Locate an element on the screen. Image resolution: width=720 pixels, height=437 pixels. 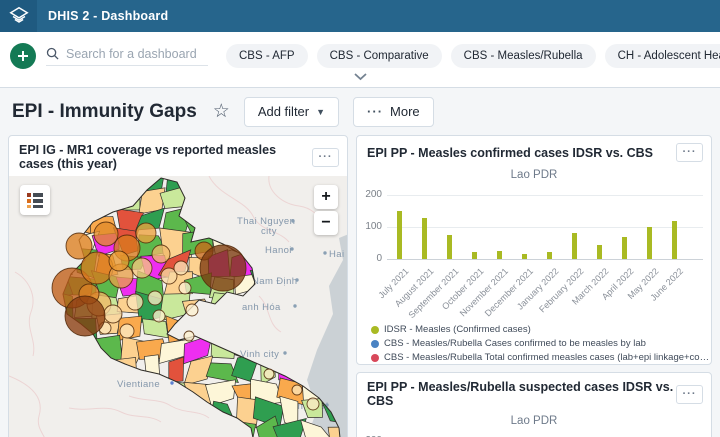
plus-icon is located at coordinates (23, 56).